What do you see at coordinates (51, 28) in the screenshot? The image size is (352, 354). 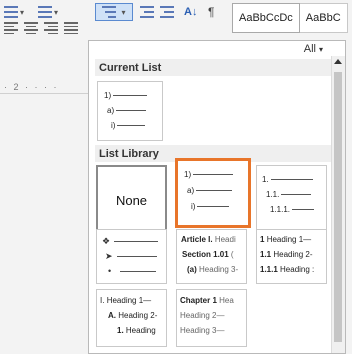 I see `align-right-button` at bounding box center [51, 28].